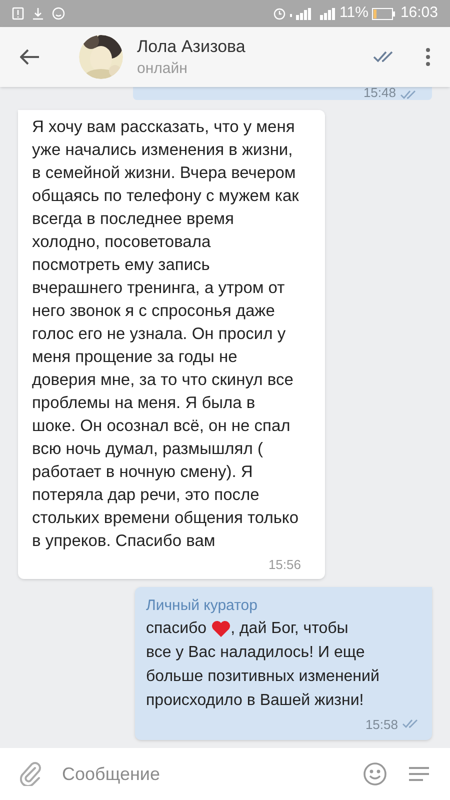 Image resolution: width=450 pixels, height=800 pixels. What do you see at coordinates (428, 57) in the screenshot?
I see `more-icon` at bounding box center [428, 57].